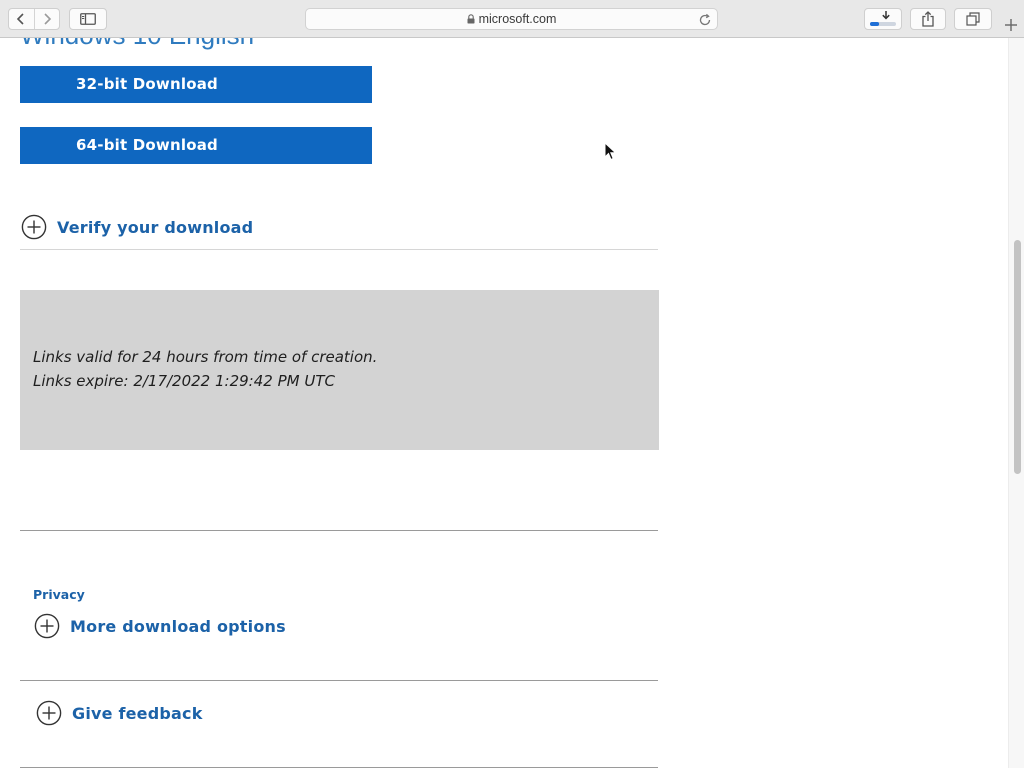 The image size is (1024, 768). I want to click on verify-download-label: Verify your download, so click(155, 227).